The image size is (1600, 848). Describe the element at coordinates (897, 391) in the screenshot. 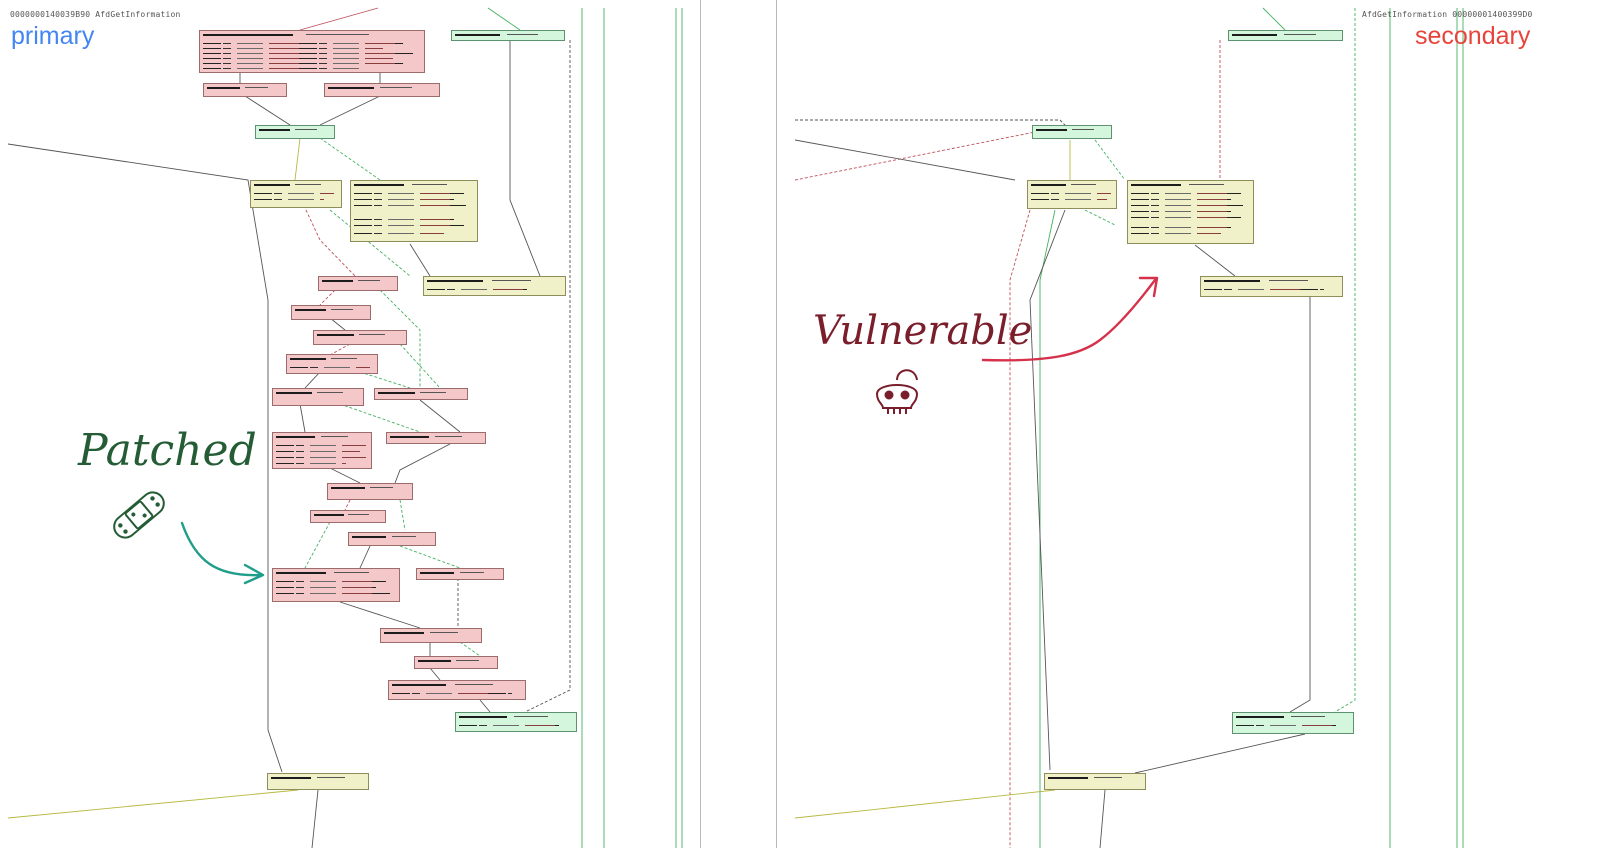

I see `skull-lock-icon` at that location.